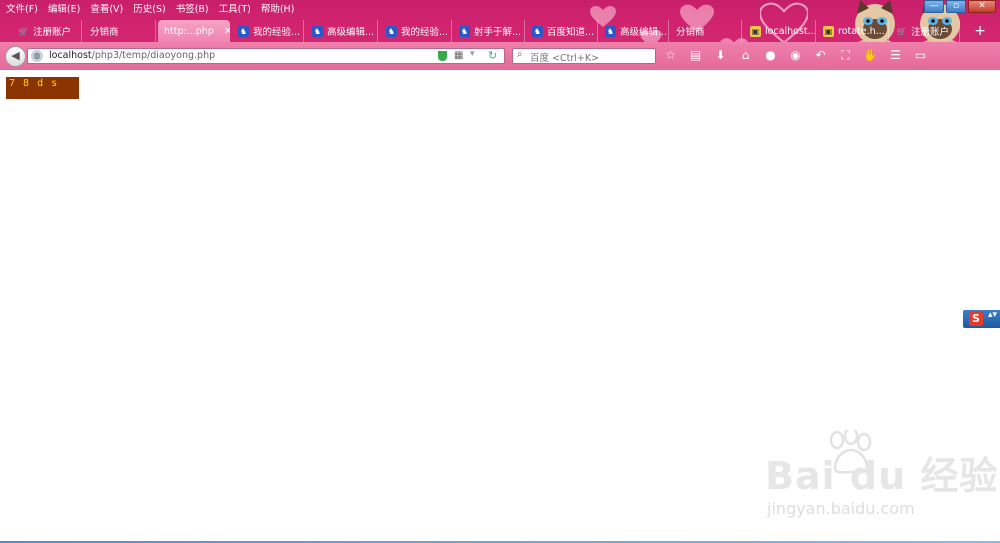 This screenshot has width=1000, height=543. Describe the element at coordinates (745, 55) in the screenshot. I see `home-icon: ⌂` at that location.